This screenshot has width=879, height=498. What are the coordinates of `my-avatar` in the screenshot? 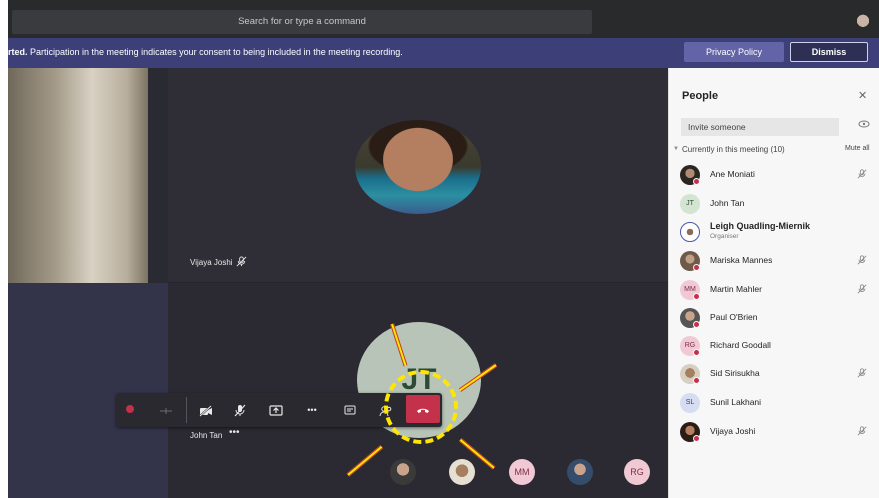 It's located at (863, 23).